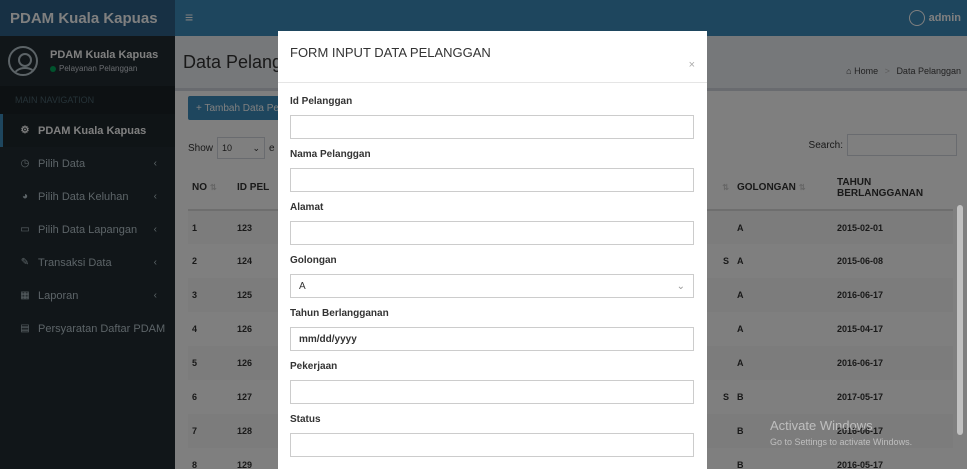 The height and width of the screenshot is (469, 967). What do you see at coordinates (680, 286) in the screenshot?
I see `chevron-down-icon: ⌄` at bounding box center [680, 286].